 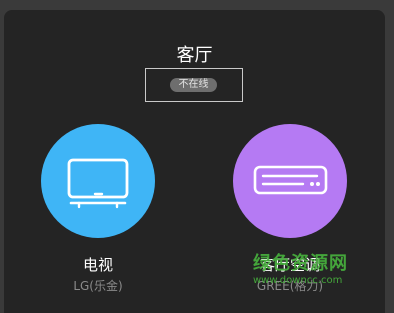 I want to click on device-tv-circle, so click(x=98, y=181).